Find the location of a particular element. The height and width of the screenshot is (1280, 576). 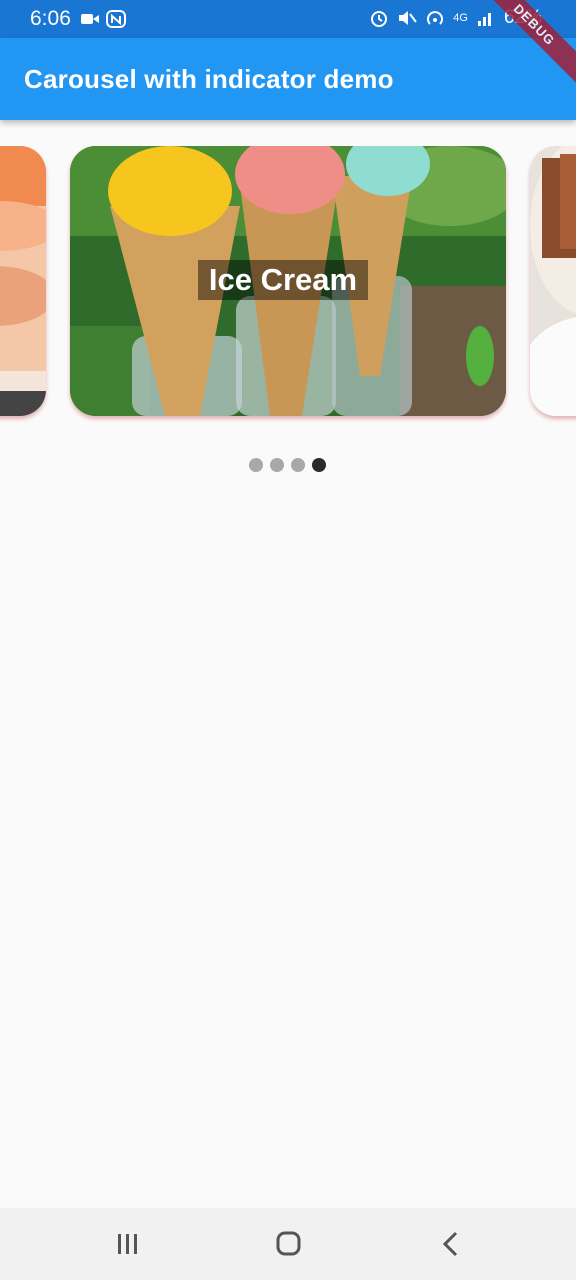

right-partial-slide is located at coordinates (553, 281).